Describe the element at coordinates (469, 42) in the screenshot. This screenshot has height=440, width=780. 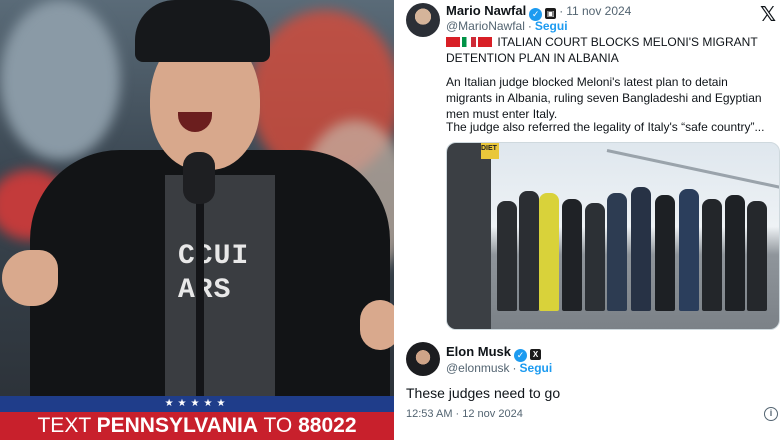
I see `italy-flag-icon` at that location.